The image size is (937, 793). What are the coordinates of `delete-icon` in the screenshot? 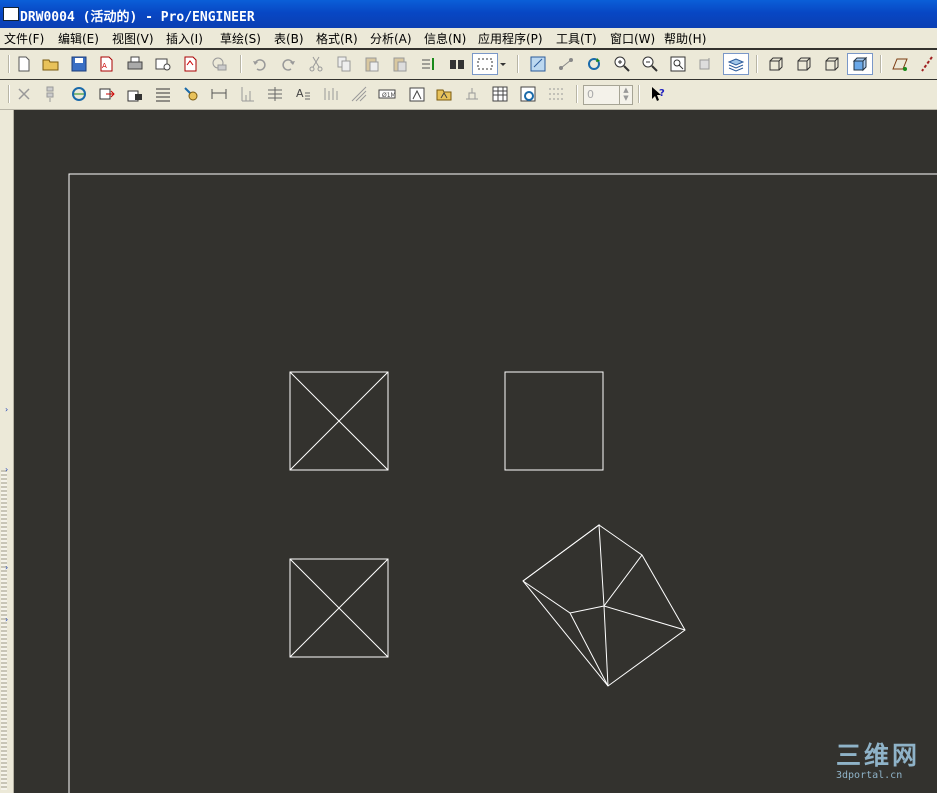 It's located at (24, 94).